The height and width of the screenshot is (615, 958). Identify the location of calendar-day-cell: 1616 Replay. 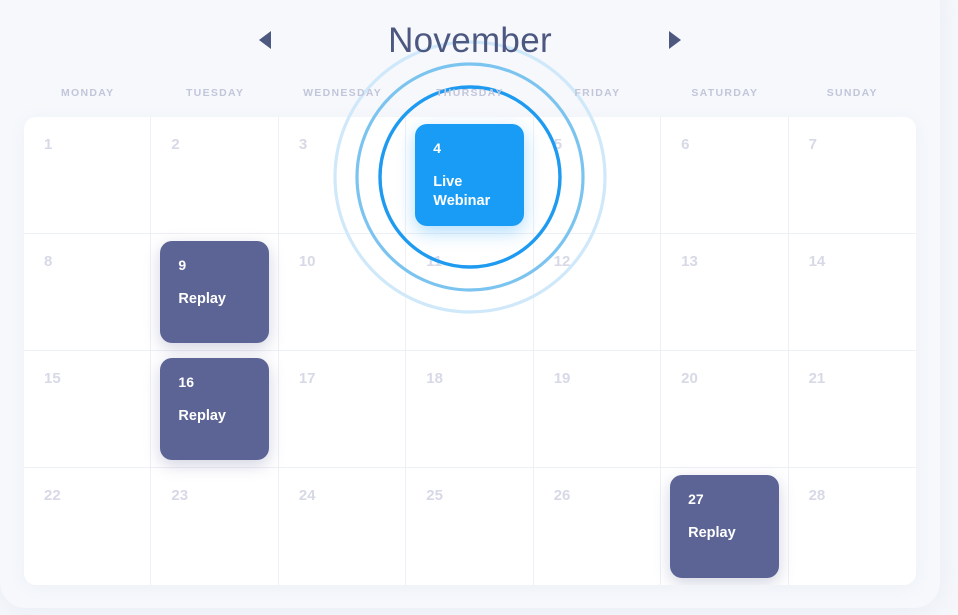
(215, 409).